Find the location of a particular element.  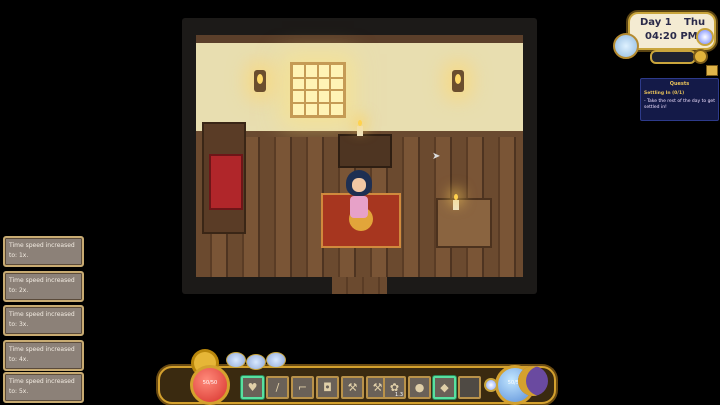

notification-text: Time speed increased to: 2x. is located at coordinates (42, 285).